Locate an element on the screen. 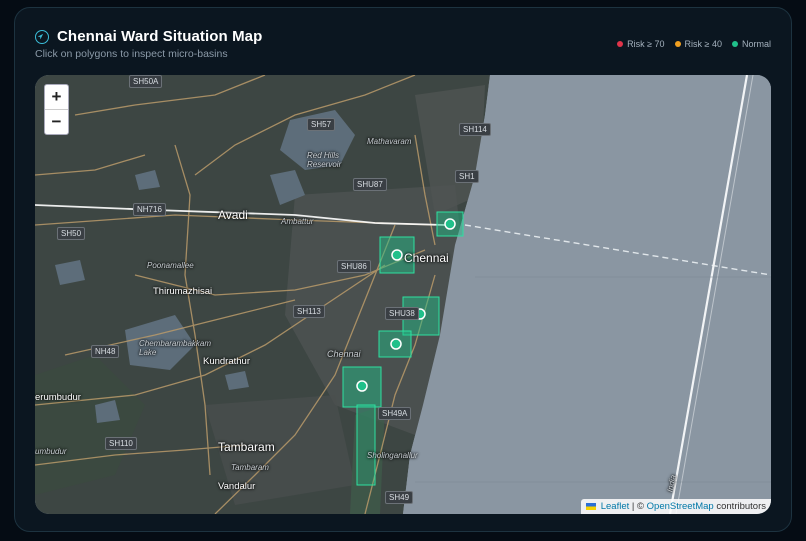  place-mathavaram: Mathavaram is located at coordinates (389, 141).